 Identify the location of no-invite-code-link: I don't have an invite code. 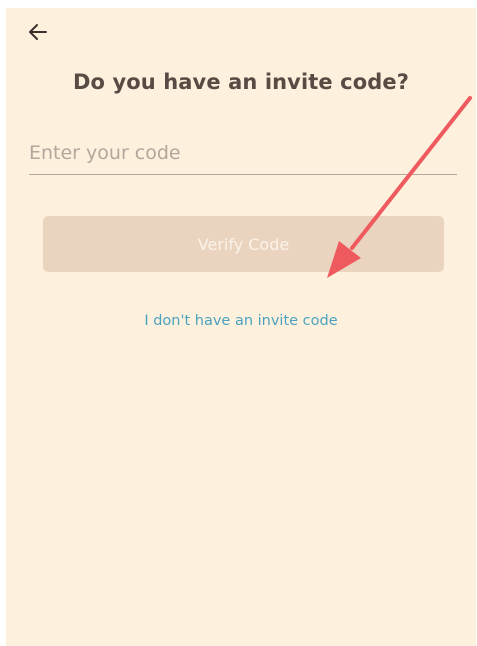
(241, 321).